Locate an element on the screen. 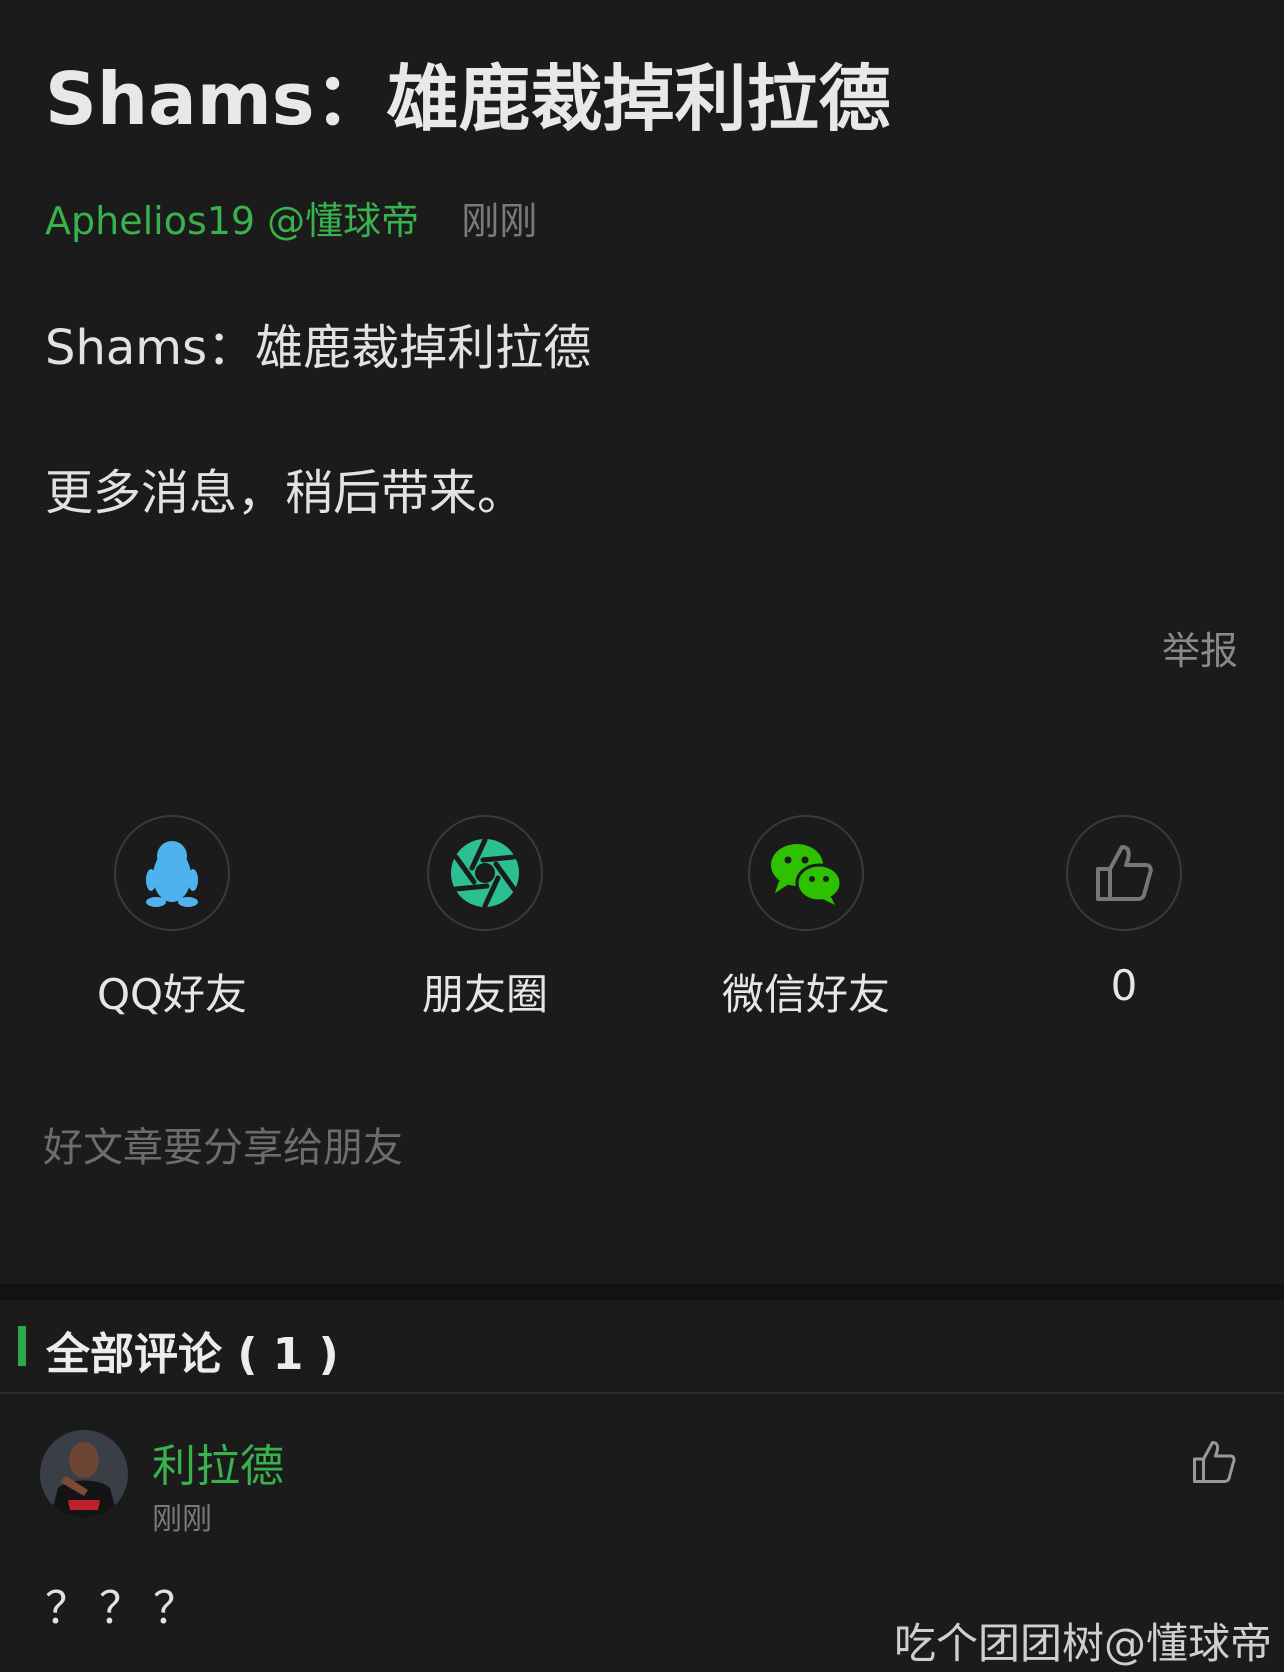 Image resolution: width=1284 pixels, height=1672 pixels. comments-header: 全部评论 ( 1 ) is located at coordinates (642, 1346).